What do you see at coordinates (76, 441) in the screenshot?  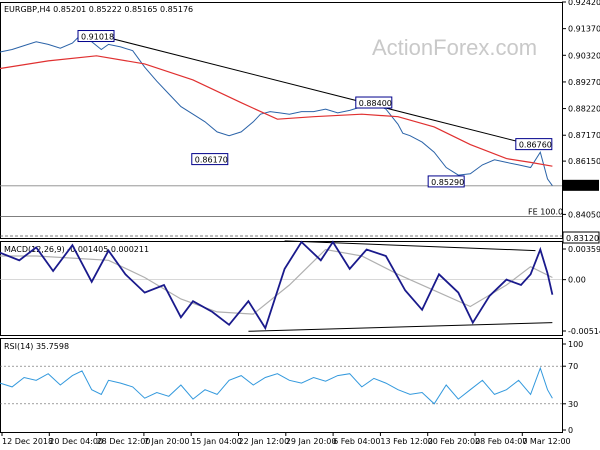 I see `time-tick-label: 20 Dec 04:00` at bounding box center [76, 441].